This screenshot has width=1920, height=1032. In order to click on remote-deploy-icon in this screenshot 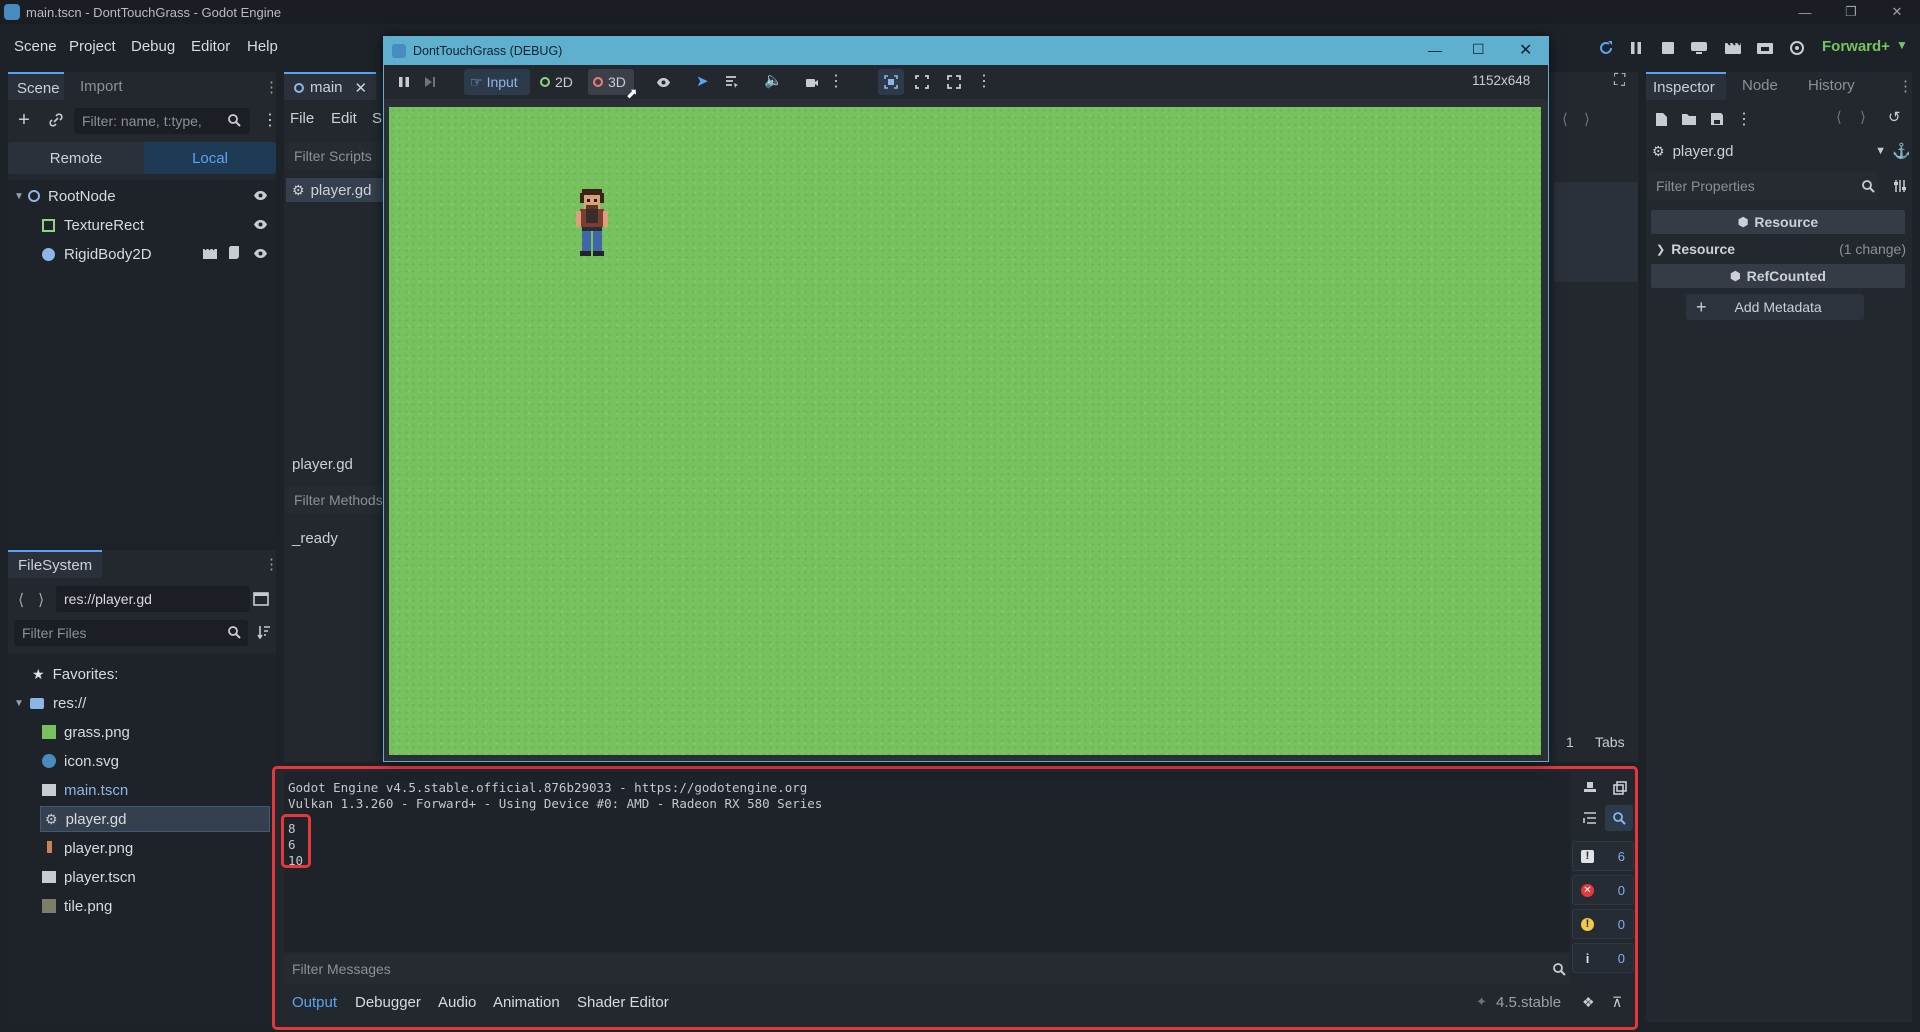, I will do `click(1699, 48)`.